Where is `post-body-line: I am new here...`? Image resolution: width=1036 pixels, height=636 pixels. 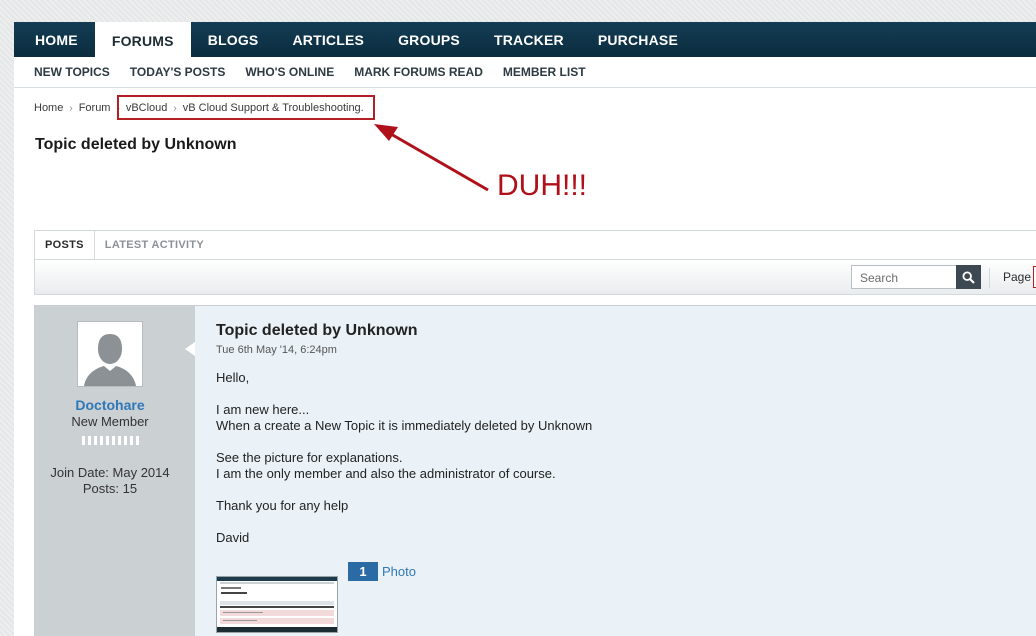 post-body-line: I am new here... is located at coordinates (263, 409).